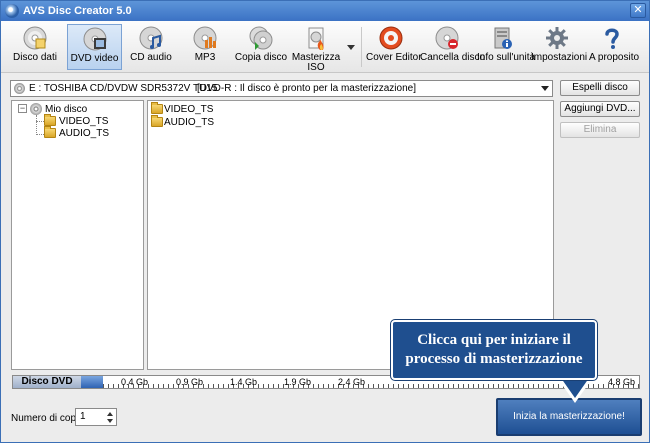 This screenshot has height=443, width=650. I want to click on disc-icon, so click(36, 109).